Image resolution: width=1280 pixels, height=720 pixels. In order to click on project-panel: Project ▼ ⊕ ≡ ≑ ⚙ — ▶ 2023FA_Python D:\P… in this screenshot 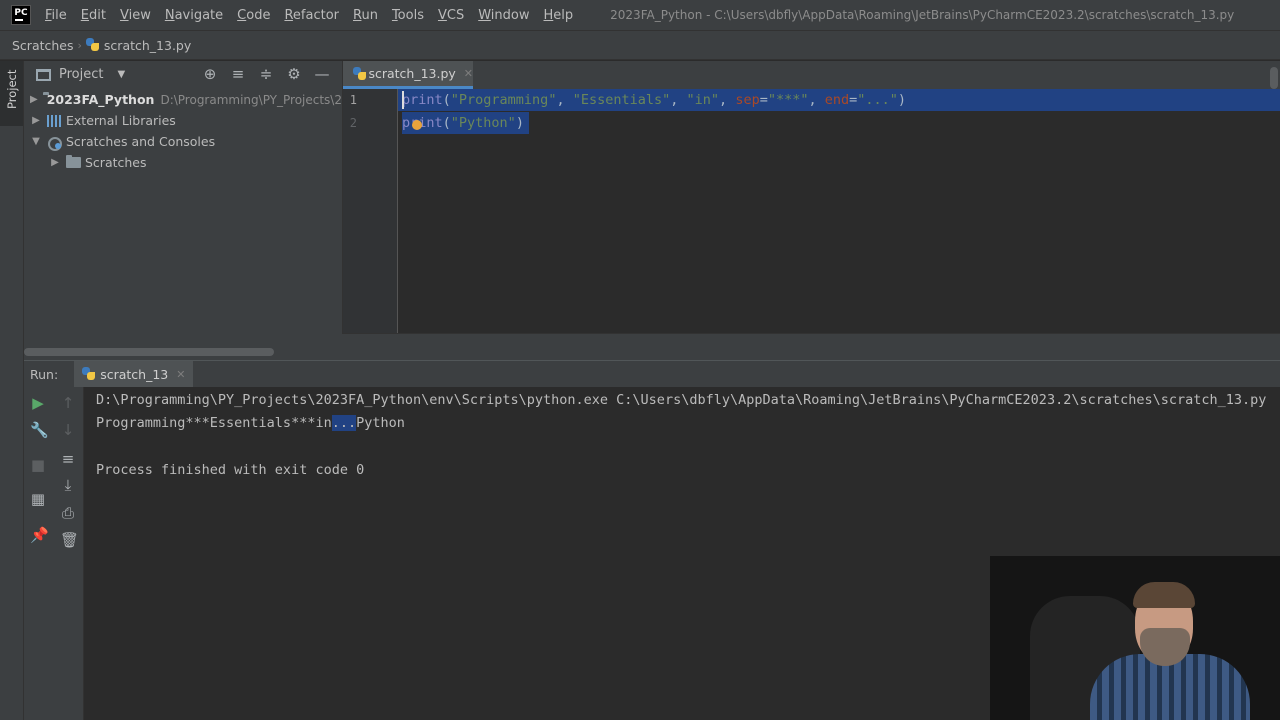, I will do `click(183, 210)`.